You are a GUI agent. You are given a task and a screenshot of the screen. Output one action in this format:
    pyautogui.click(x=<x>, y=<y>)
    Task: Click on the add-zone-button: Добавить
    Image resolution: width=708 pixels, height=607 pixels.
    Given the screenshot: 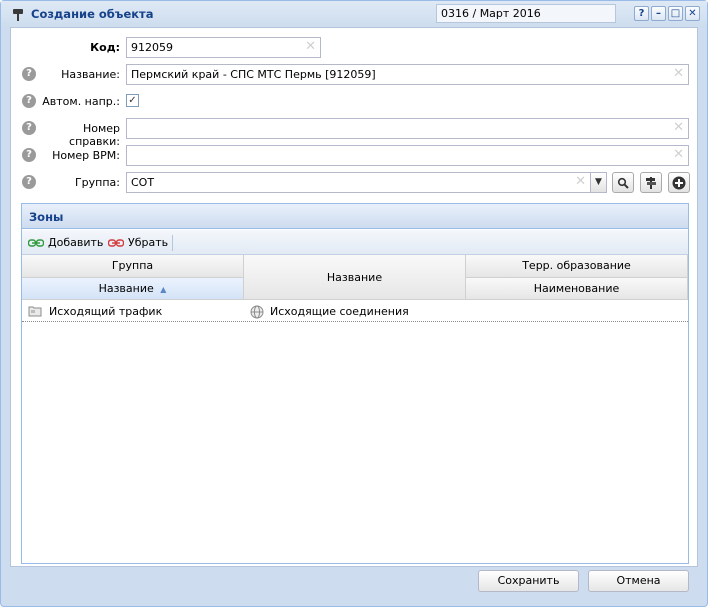 What is the action you would take?
    pyautogui.click(x=65, y=242)
    